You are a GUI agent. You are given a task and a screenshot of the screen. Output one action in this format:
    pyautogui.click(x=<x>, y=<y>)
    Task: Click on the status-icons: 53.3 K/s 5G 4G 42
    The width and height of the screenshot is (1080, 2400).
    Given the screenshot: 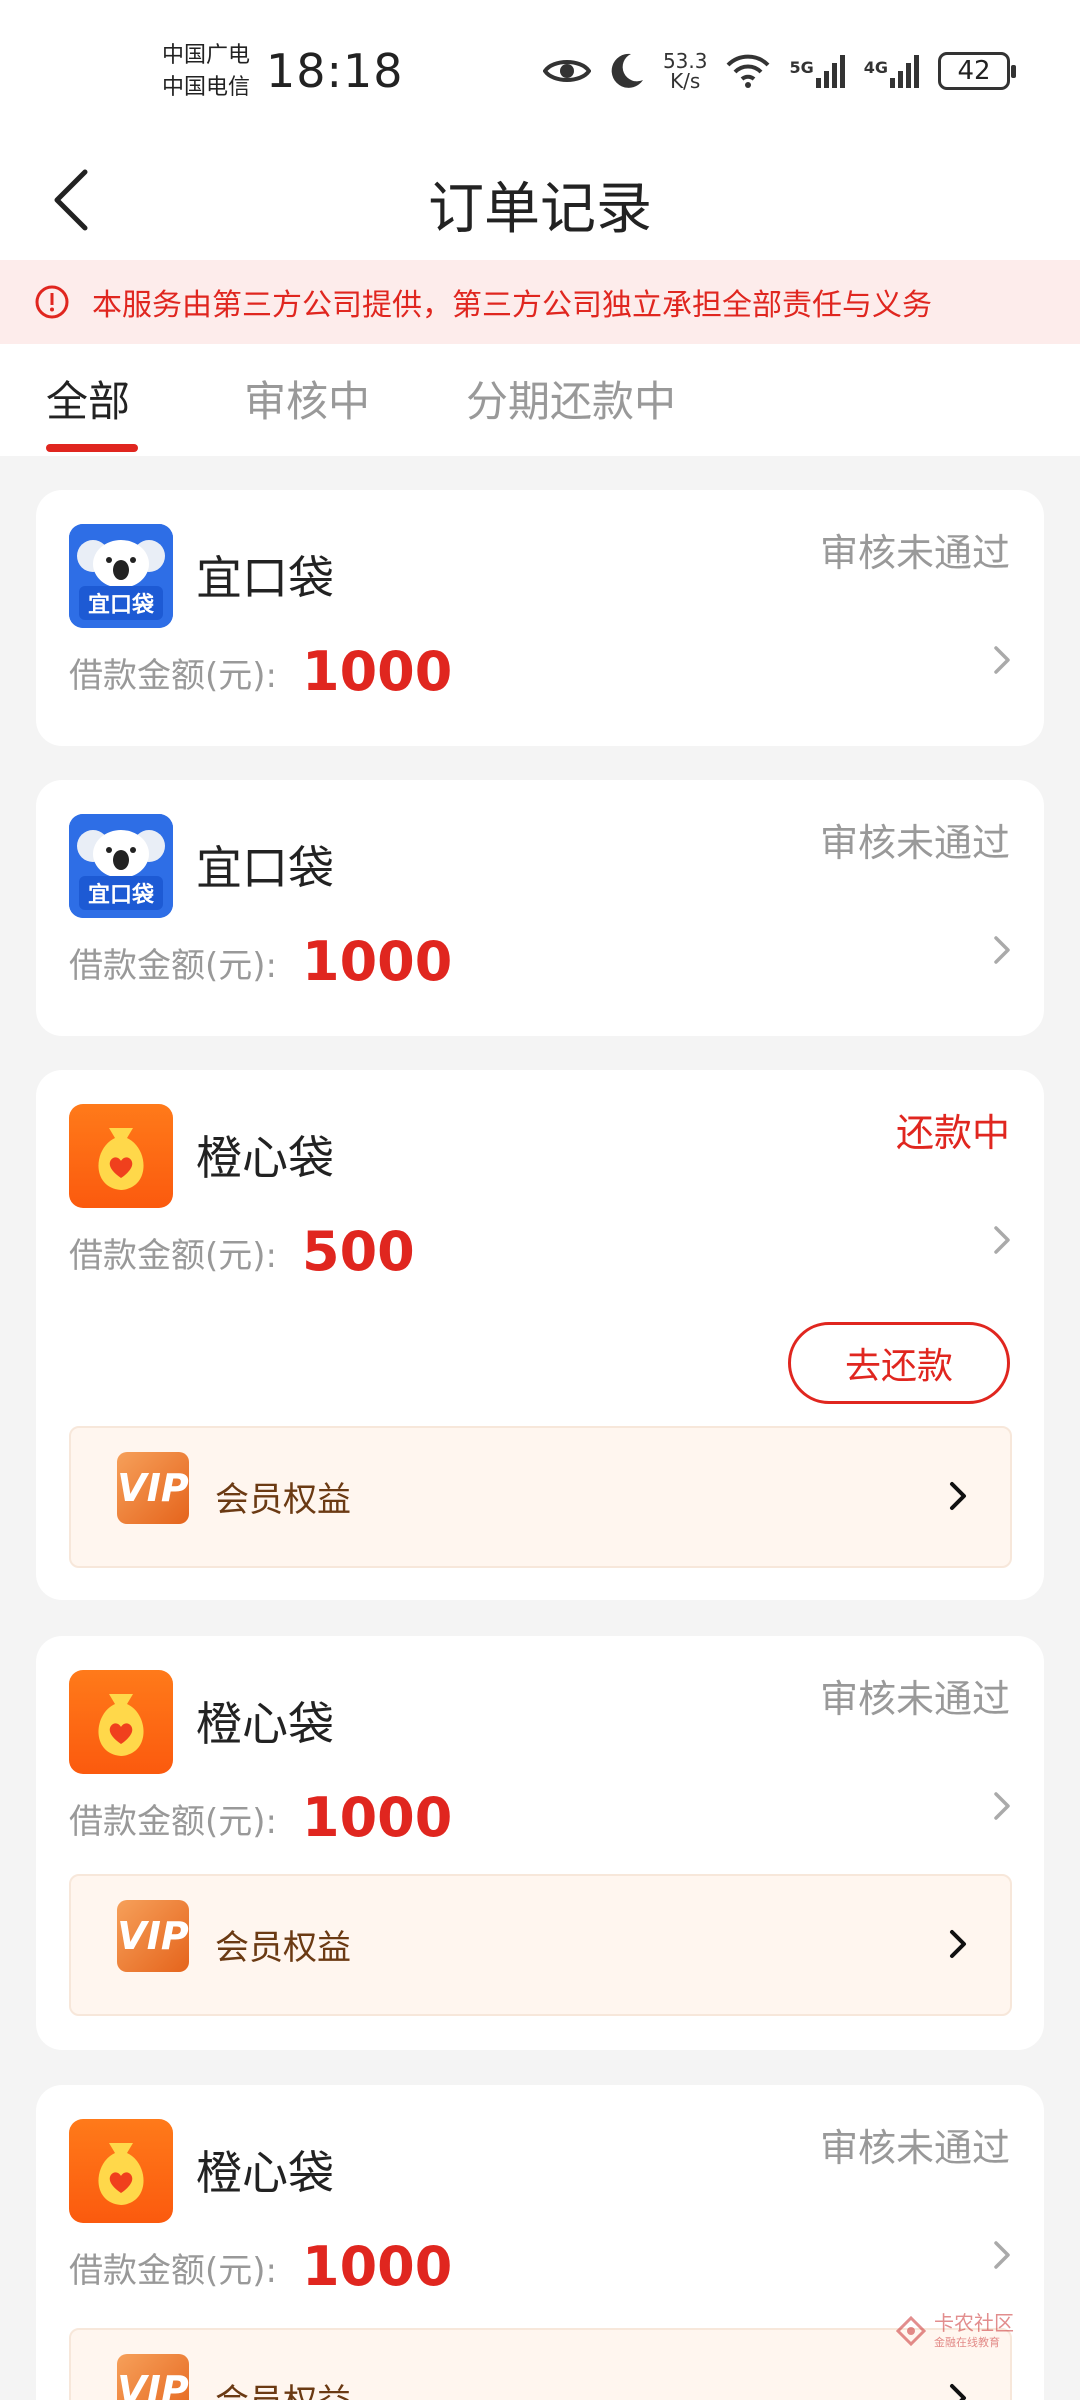 What is the action you would take?
    pyautogui.click(x=779, y=71)
    